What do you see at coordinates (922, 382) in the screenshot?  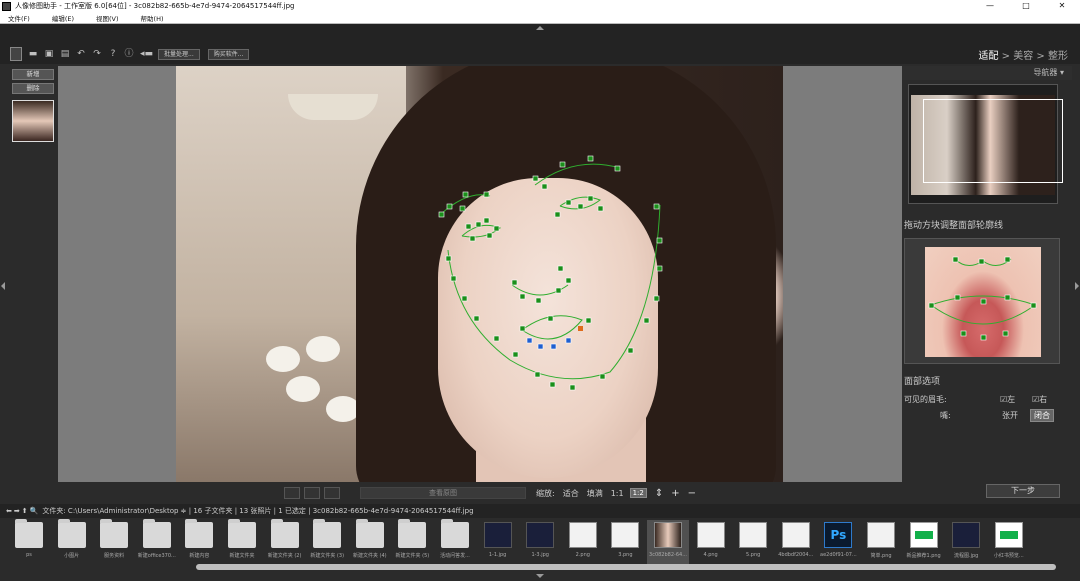 I see `face-options-title: 面部选项` at bounding box center [922, 382].